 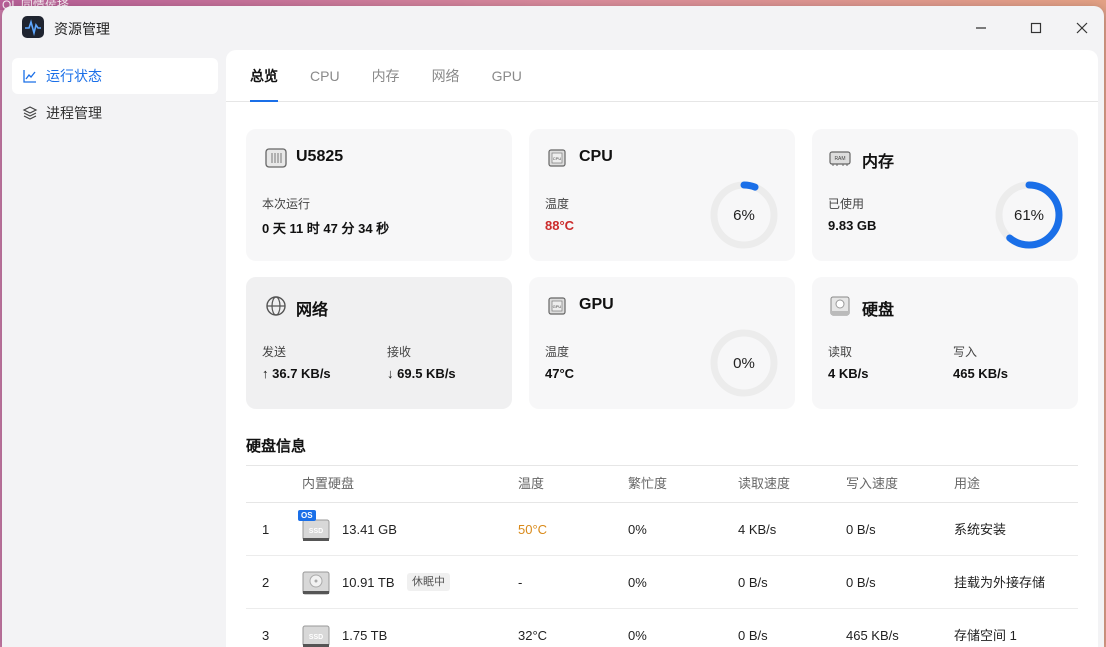 I want to click on uptime-label: 本次运行, so click(x=286, y=204).